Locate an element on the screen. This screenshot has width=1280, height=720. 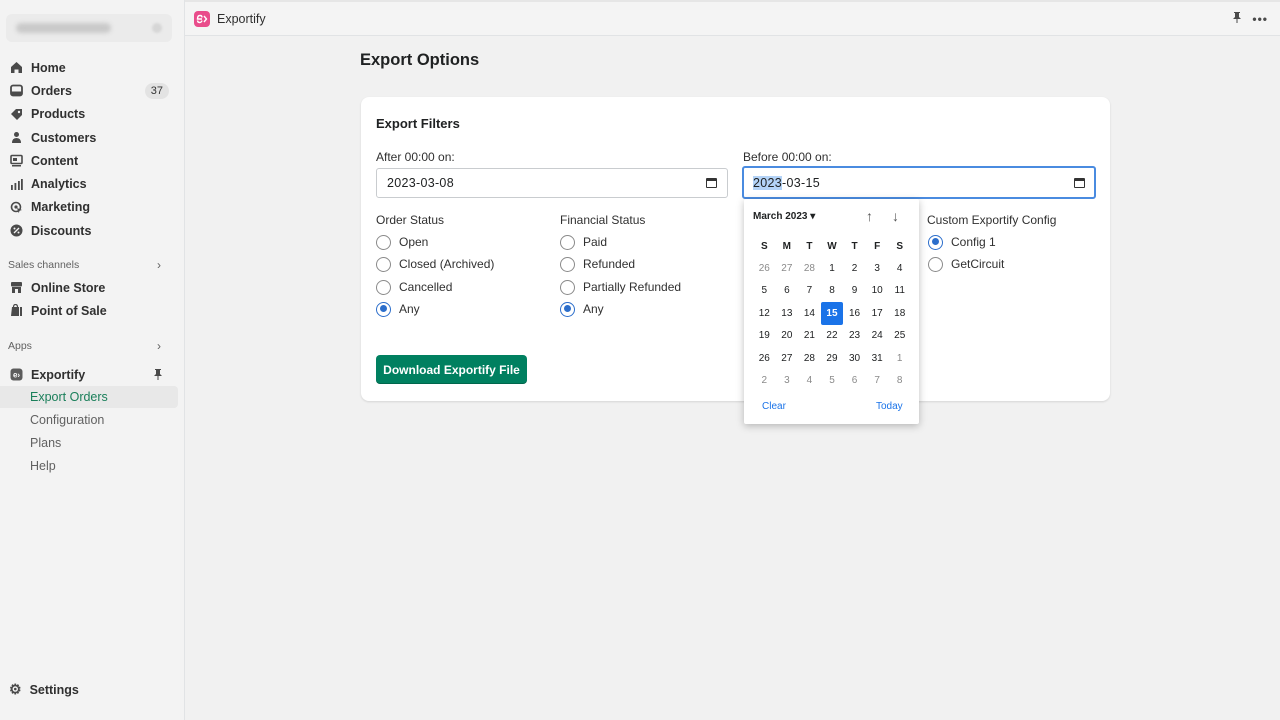
calendar-day: 11 is located at coordinates (899, 291).